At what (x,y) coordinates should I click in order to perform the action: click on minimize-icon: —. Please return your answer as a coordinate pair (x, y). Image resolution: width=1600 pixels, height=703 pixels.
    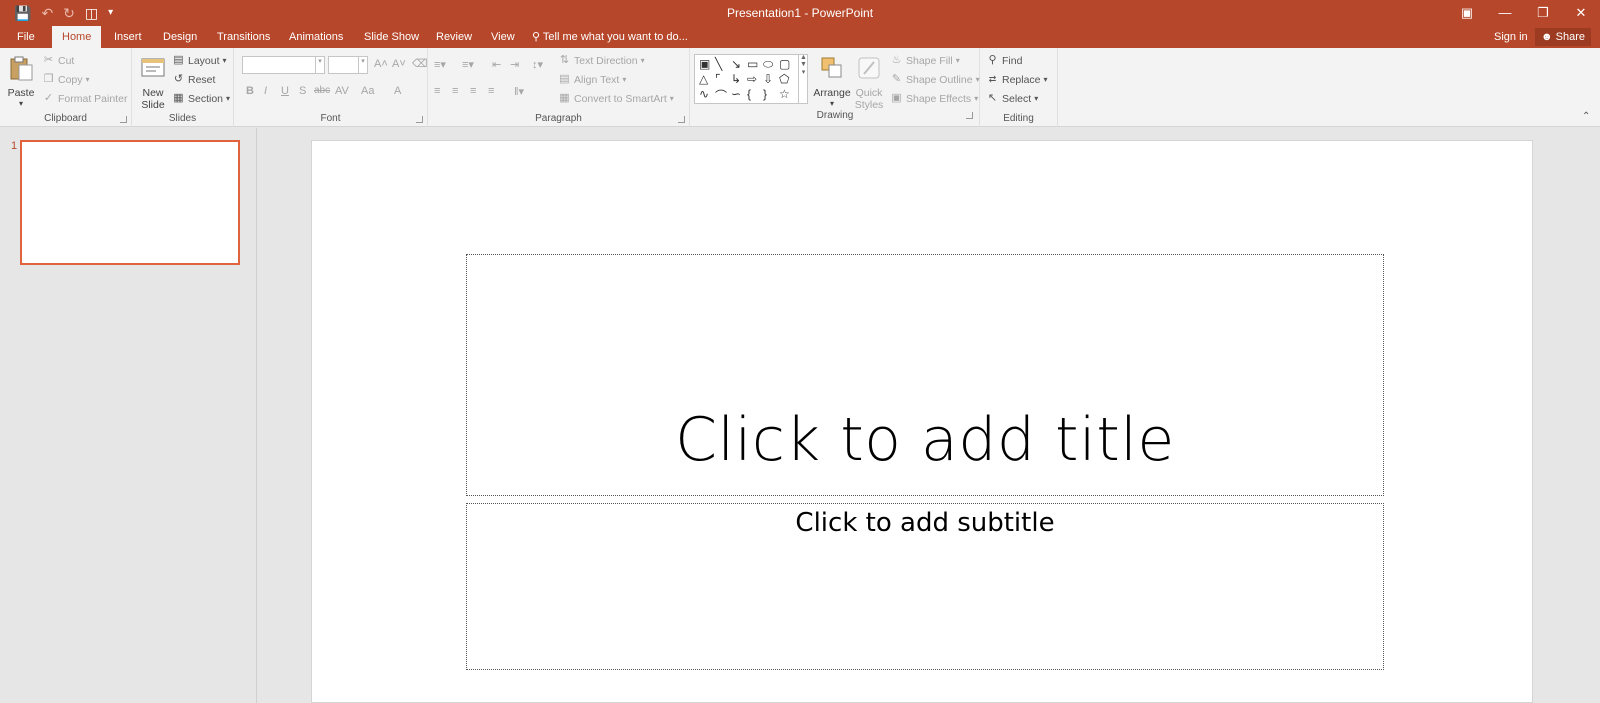
    Looking at the image, I should click on (1505, 13).